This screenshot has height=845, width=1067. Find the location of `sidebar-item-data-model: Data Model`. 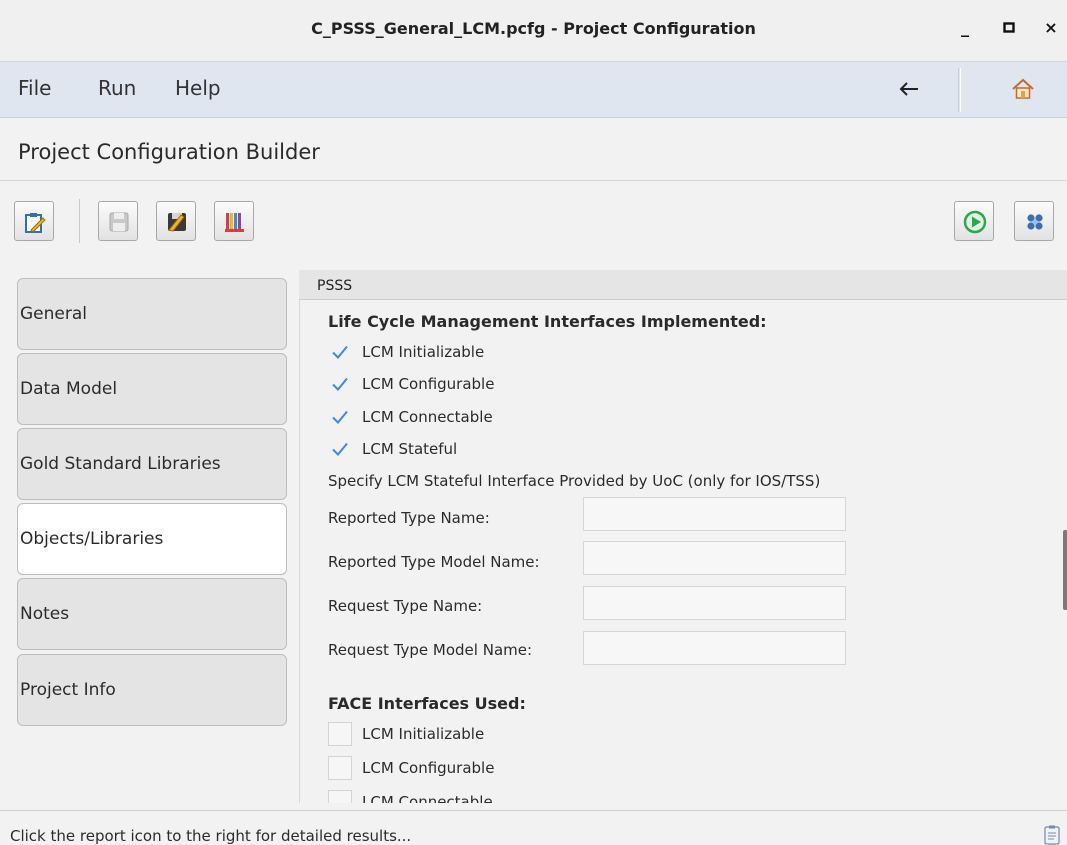

sidebar-item-data-model: Data Model is located at coordinates (152, 389).